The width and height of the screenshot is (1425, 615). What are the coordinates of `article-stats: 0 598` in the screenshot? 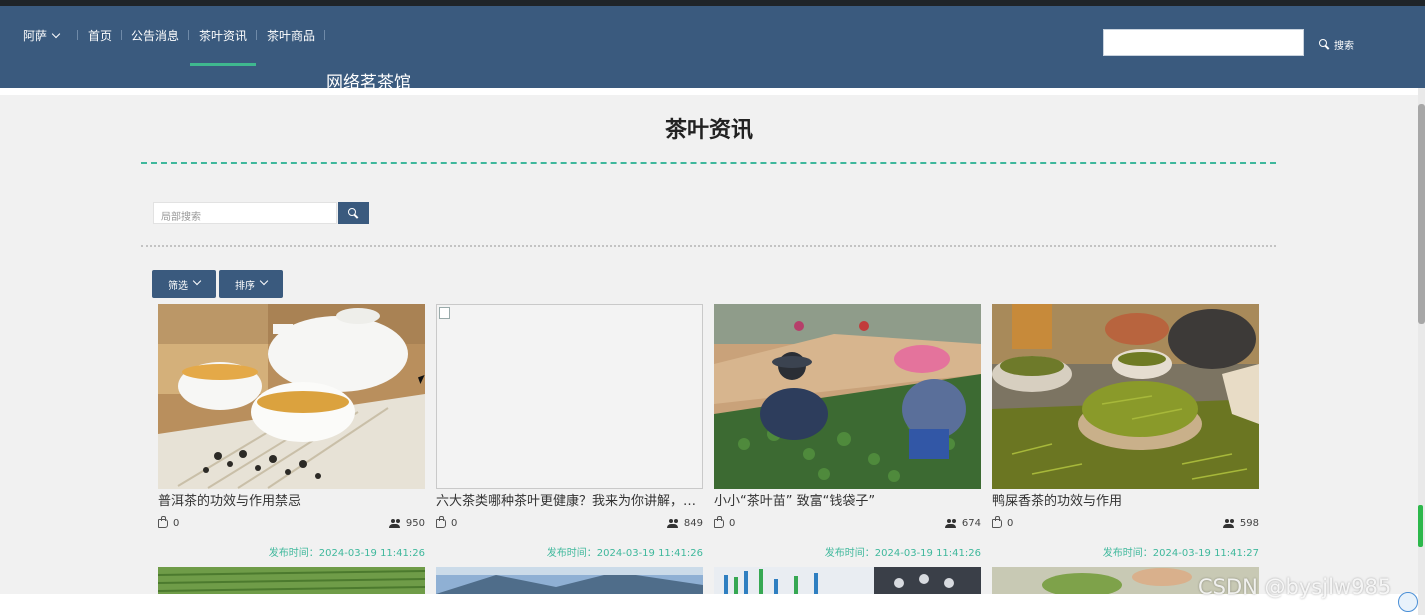 It's located at (1125, 524).